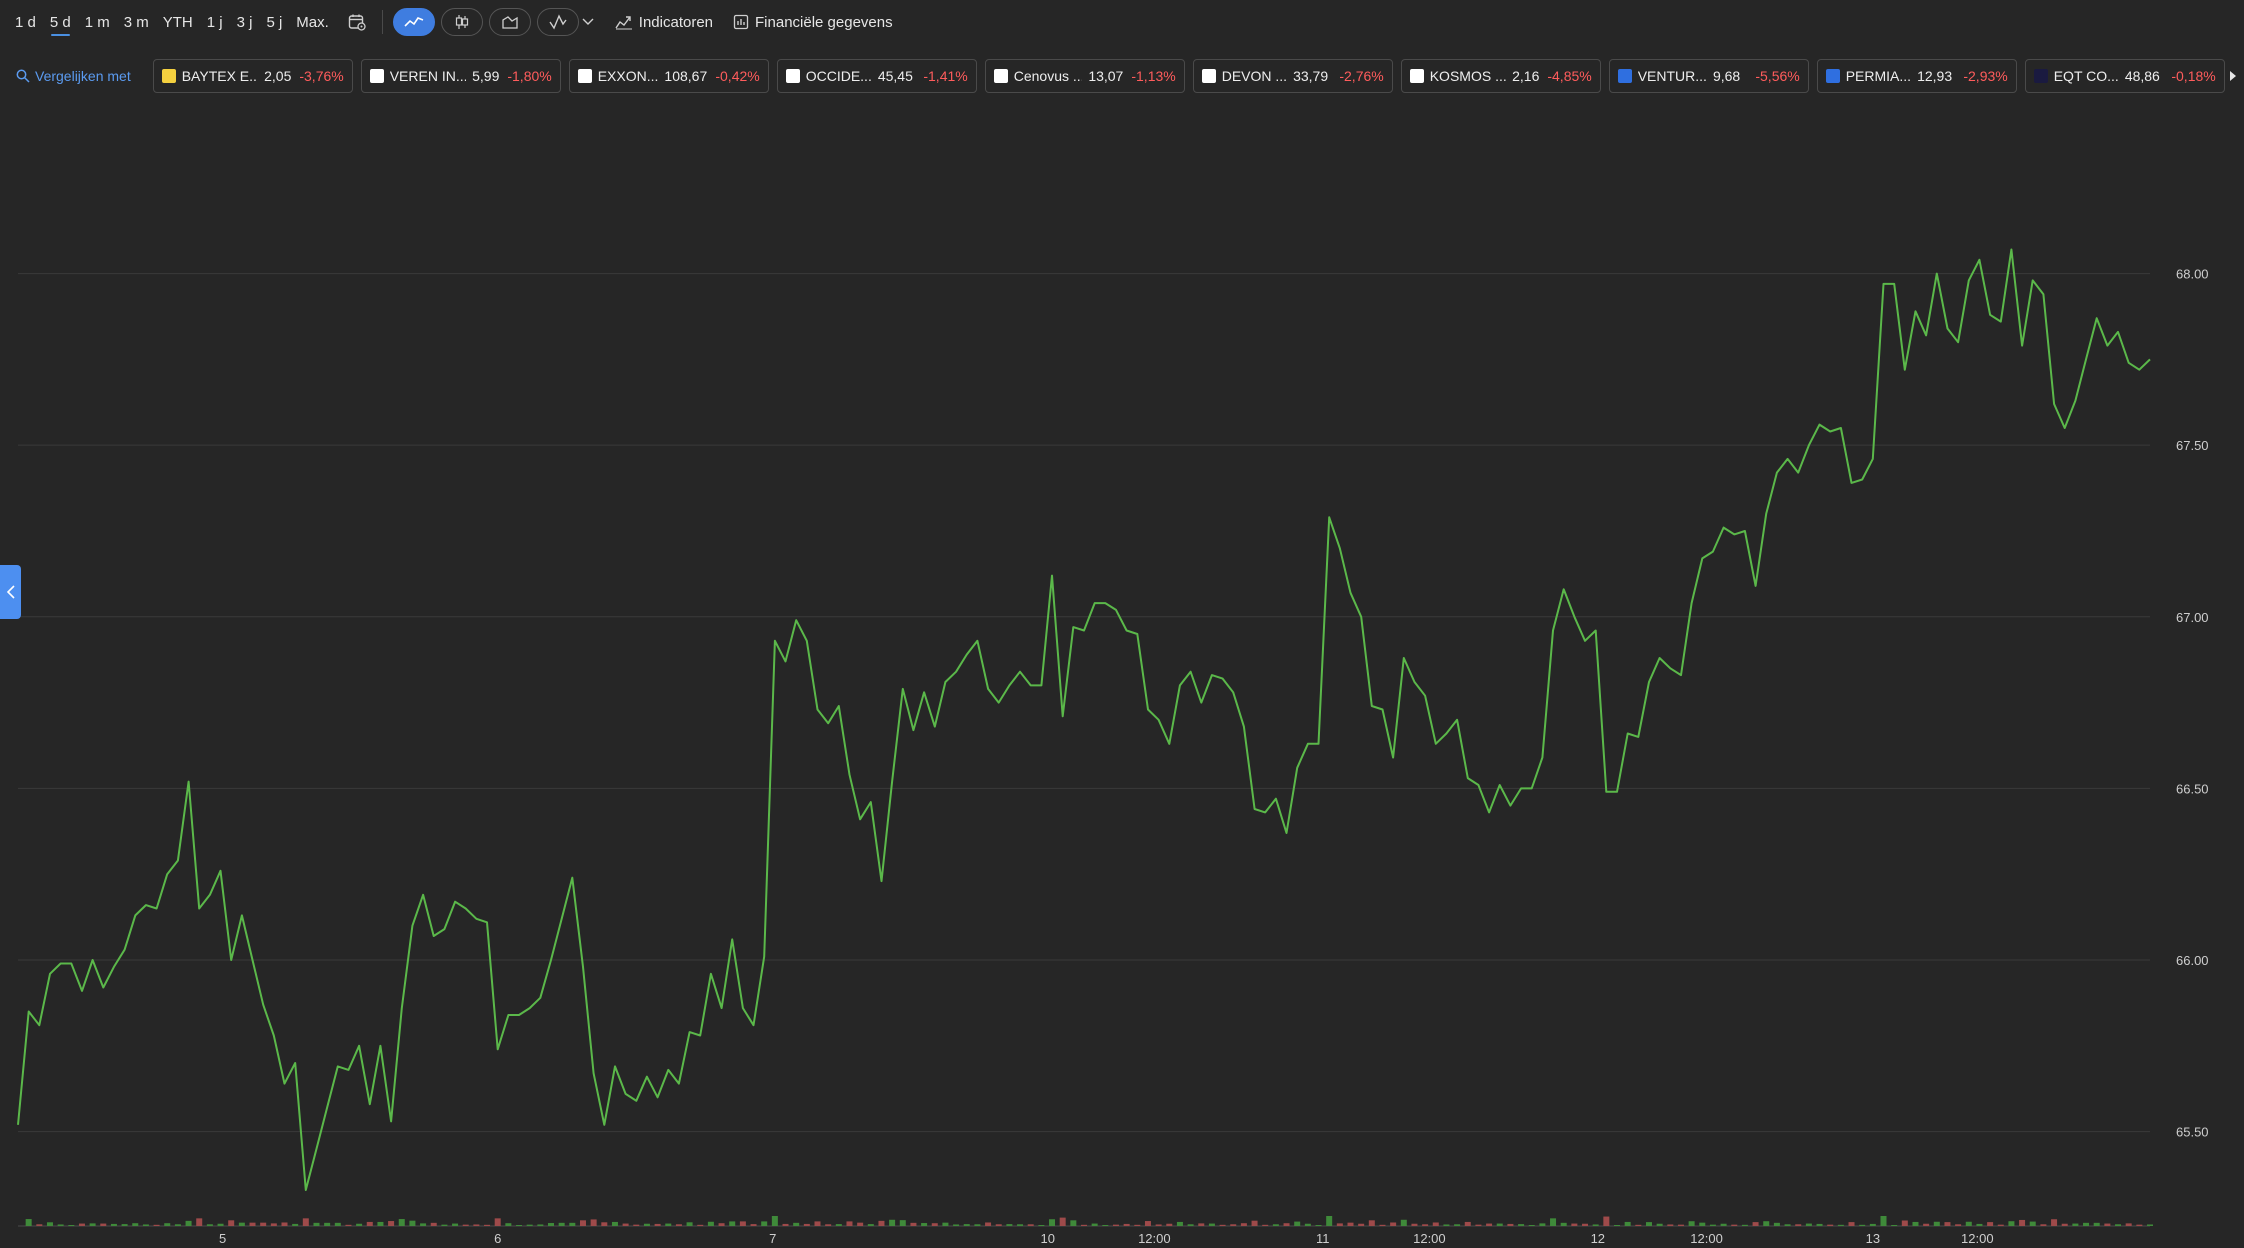 The height and width of the screenshot is (1248, 2244). Describe the element at coordinates (2192, 445) in the screenshot. I see `y-tick-label: 67.50` at that location.